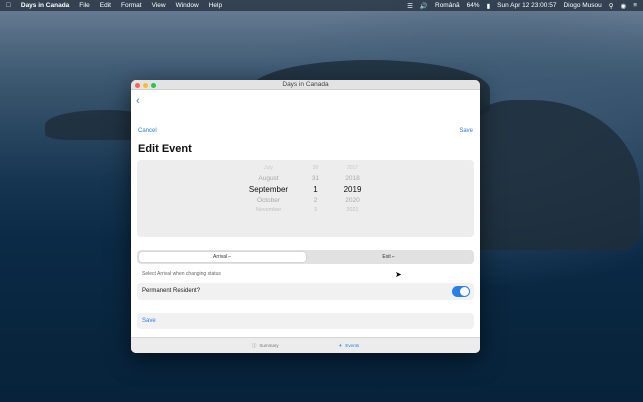  What do you see at coordinates (305, 345) in the screenshot?
I see `tab-bar: ⓘ Summary ✈ Events` at bounding box center [305, 345].